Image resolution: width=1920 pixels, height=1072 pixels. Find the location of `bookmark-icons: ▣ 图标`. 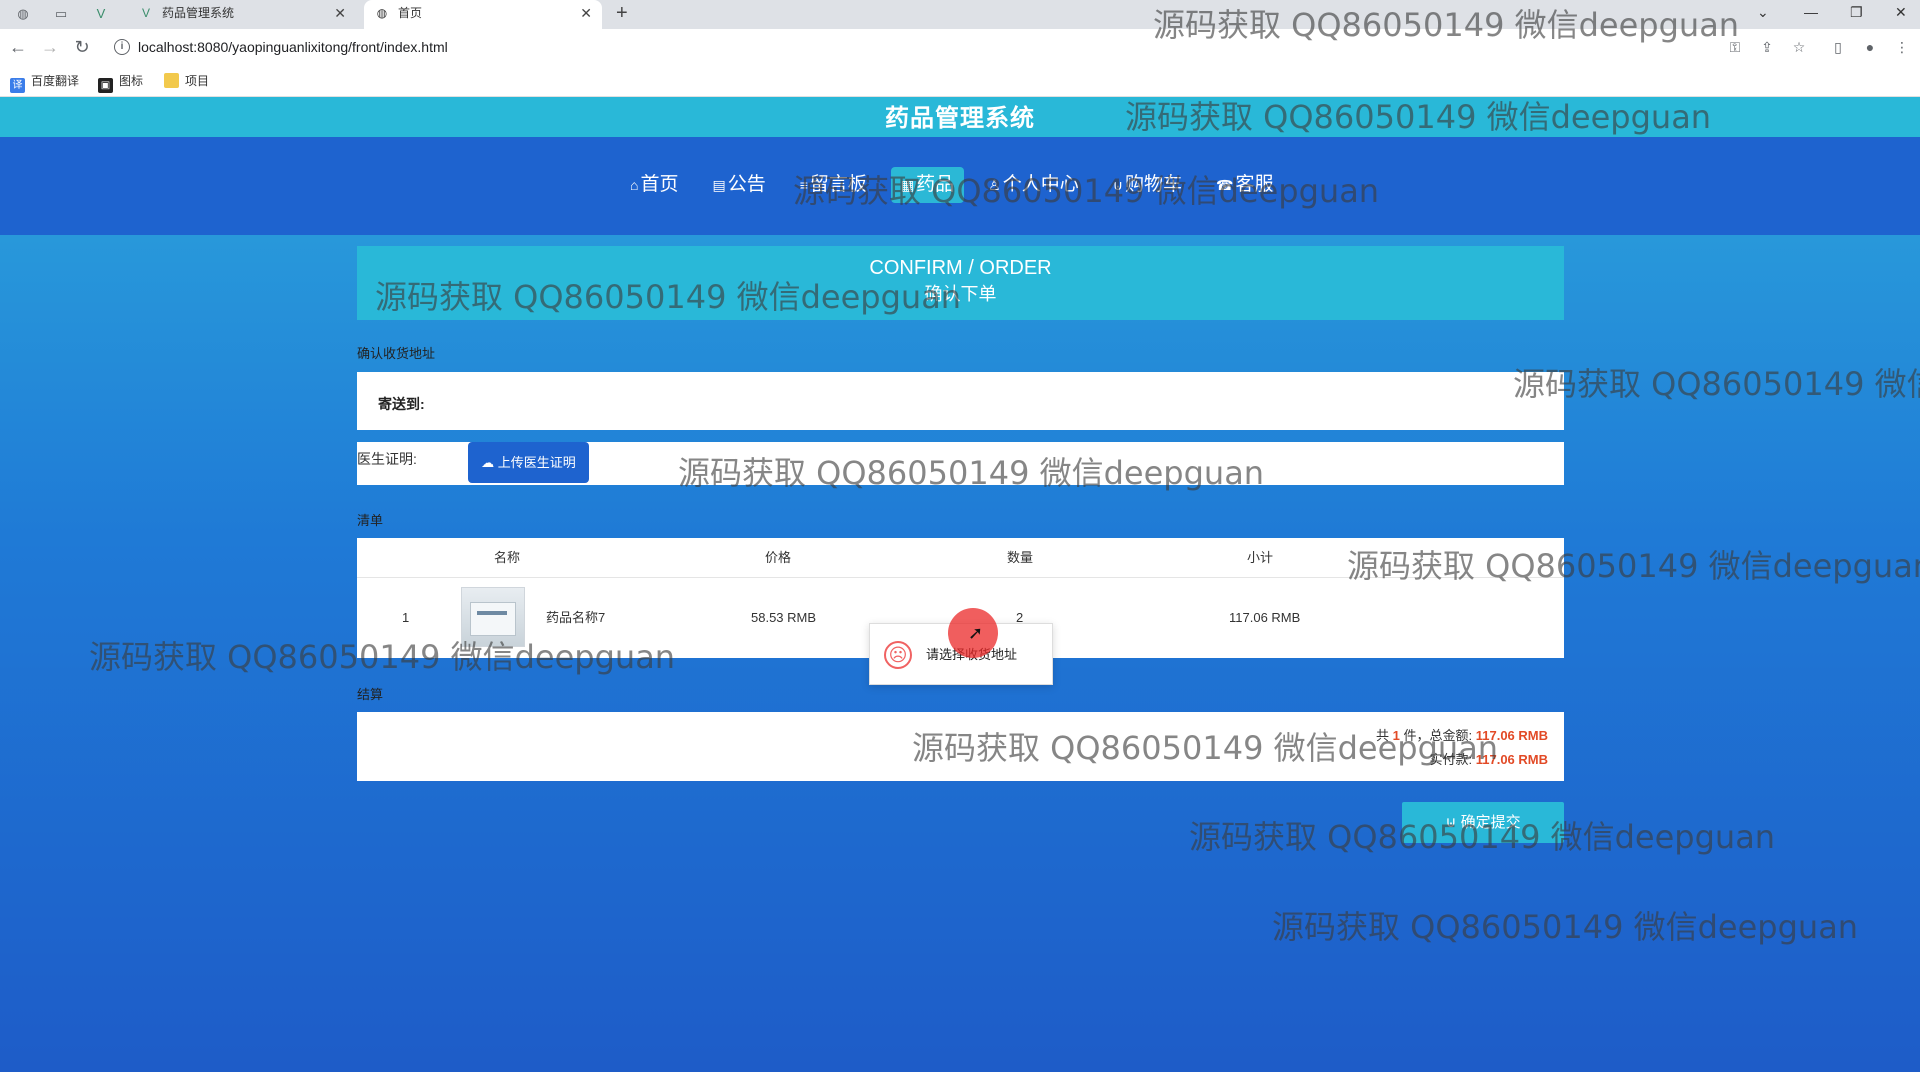

bookmark-icons: ▣ 图标 is located at coordinates (120, 82).